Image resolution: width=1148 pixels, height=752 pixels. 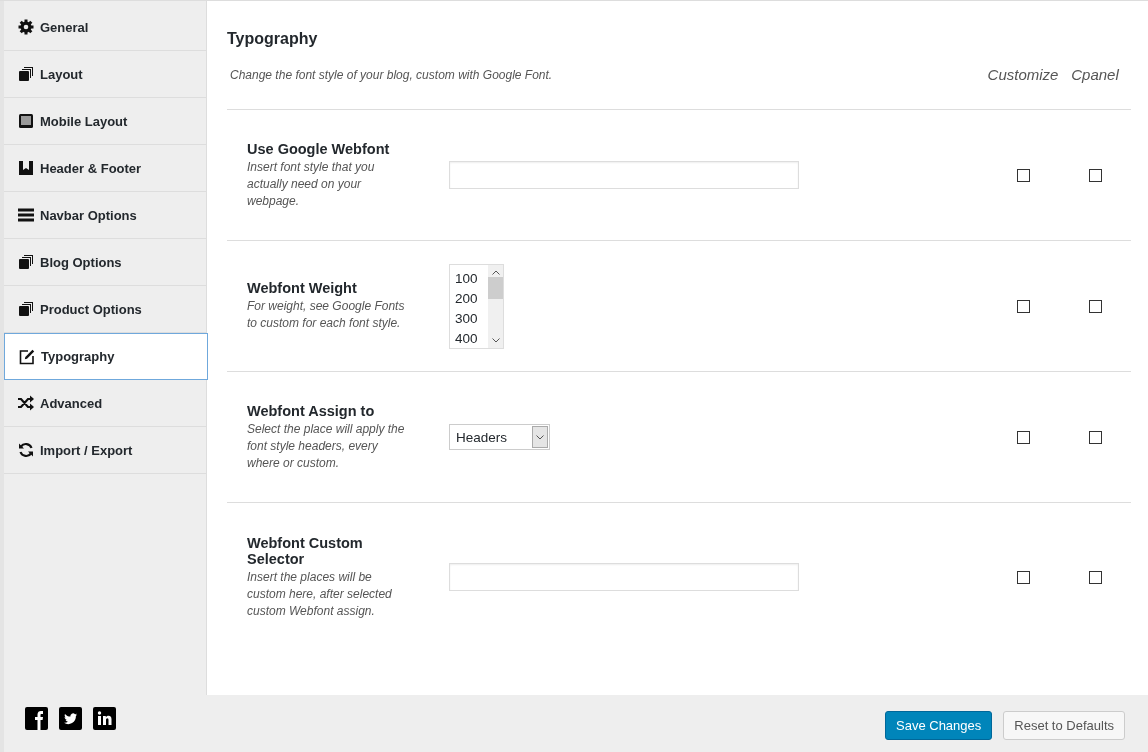 What do you see at coordinates (939, 725) in the screenshot?
I see `save-button: Save Changes` at bounding box center [939, 725].